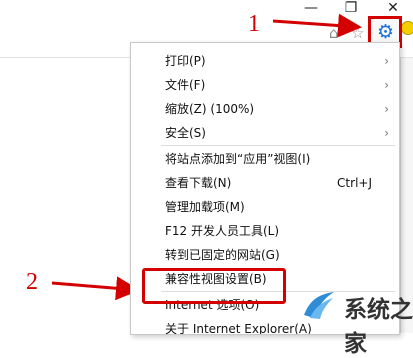 The width and height of the screenshot is (413, 358). What do you see at coordinates (265, 183) in the screenshot?
I see `menu-item-view-downloads: 查看下载(N) Ctrl+J` at bounding box center [265, 183].